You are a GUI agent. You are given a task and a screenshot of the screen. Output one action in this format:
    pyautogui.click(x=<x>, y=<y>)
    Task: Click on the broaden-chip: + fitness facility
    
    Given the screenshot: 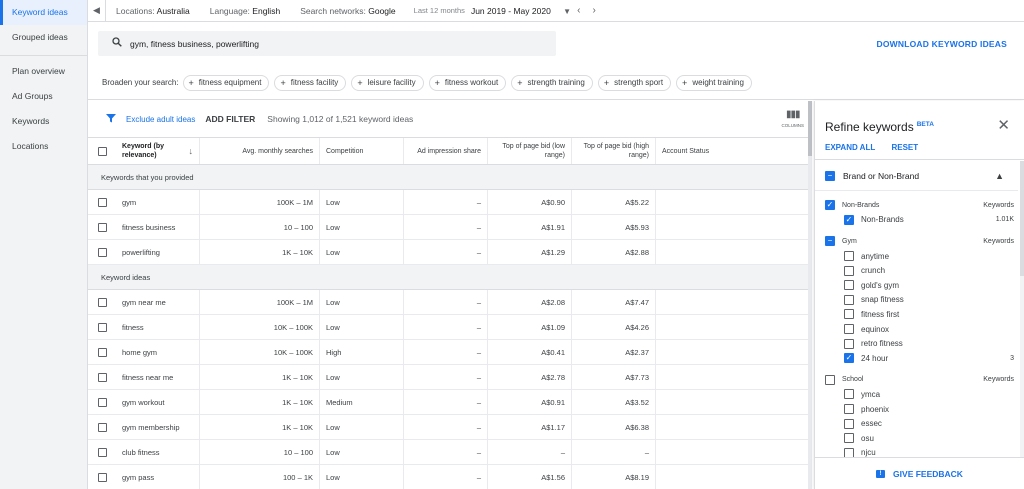 What is the action you would take?
    pyautogui.click(x=310, y=82)
    